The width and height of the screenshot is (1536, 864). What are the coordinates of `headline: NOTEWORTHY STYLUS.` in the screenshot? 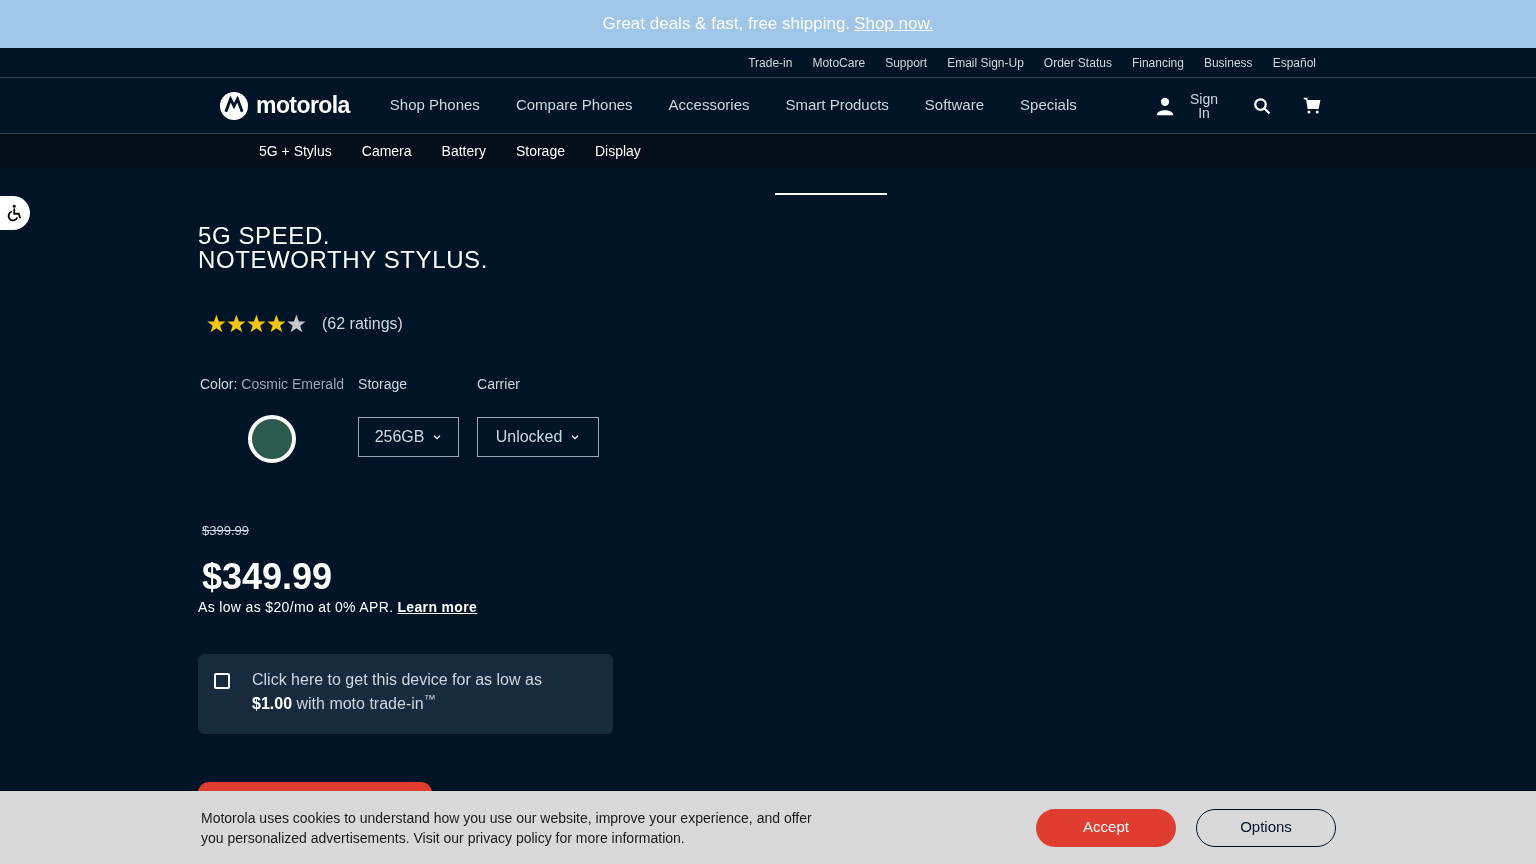 It's located at (343, 260).